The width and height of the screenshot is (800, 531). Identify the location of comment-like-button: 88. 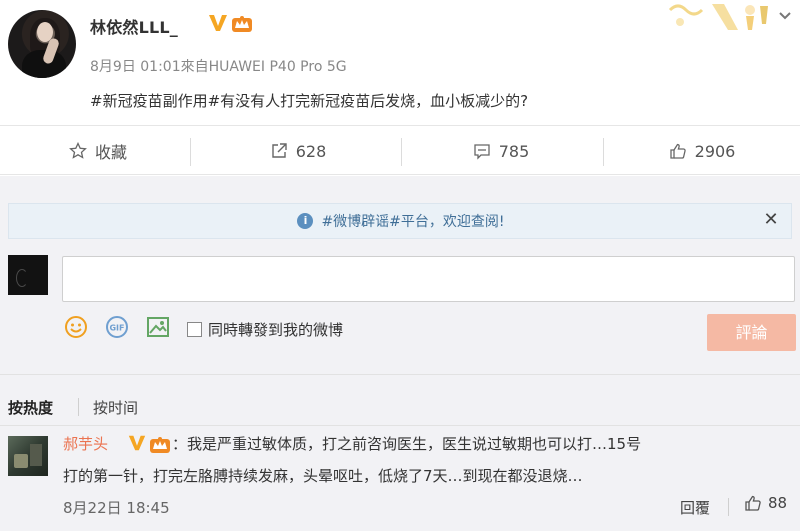
(765, 503).